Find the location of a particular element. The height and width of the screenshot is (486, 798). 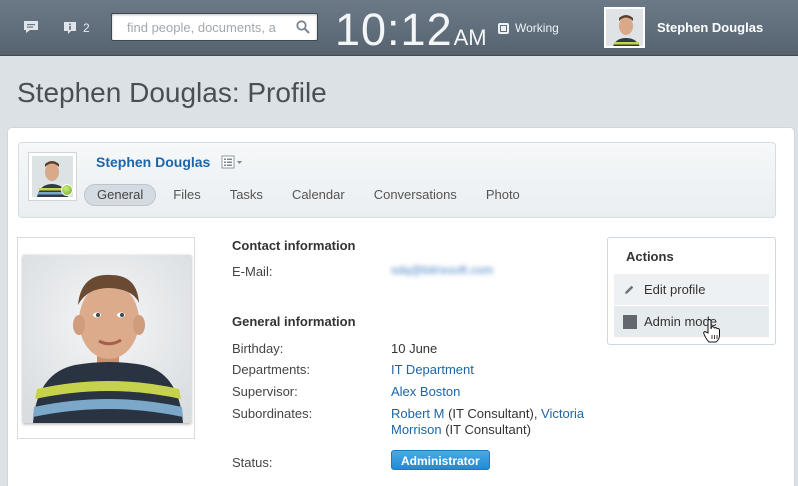

subordinates-label: Subordinates: is located at coordinates (272, 413).